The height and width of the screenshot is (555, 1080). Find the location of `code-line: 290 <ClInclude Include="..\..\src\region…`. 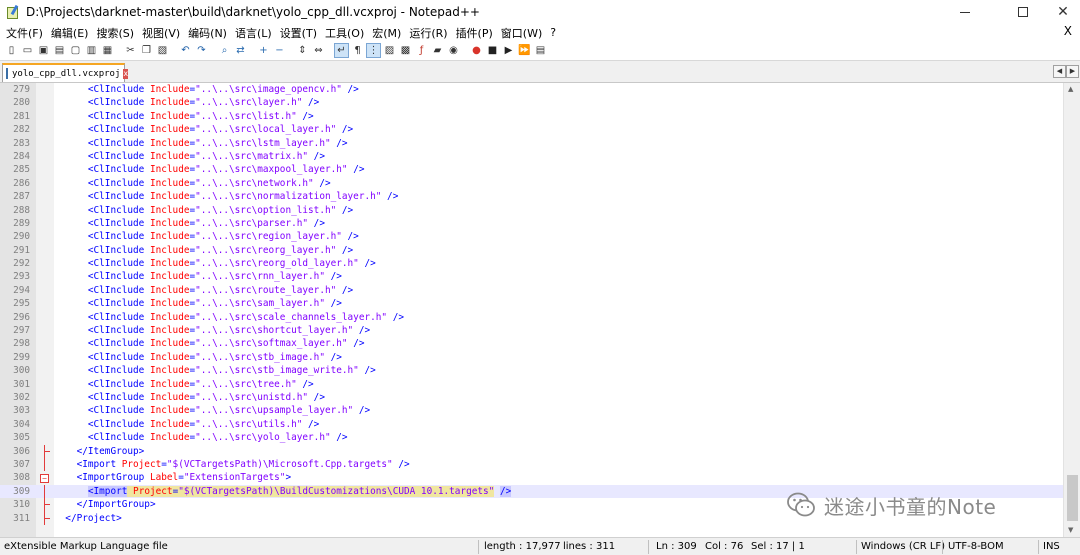

code-line: 290 <ClInclude Include="..\..\src\region… is located at coordinates (531, 236).